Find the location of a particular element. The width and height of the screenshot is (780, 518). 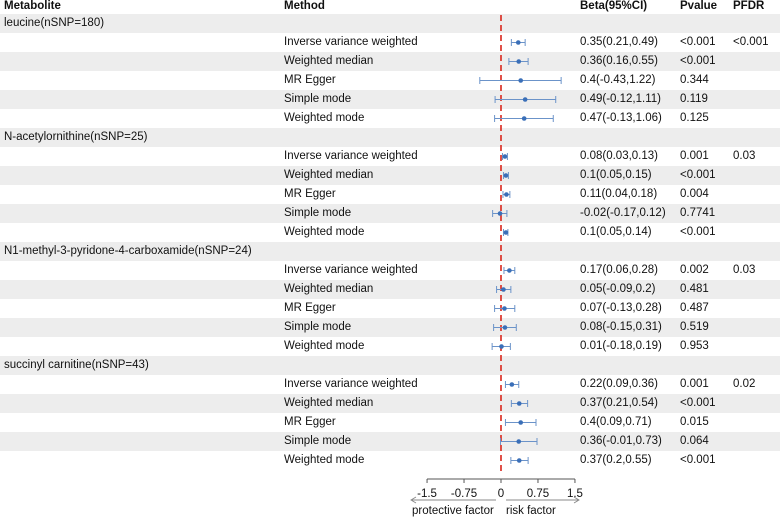

x-tick-label: 0.75 is located at coordinates (538, 494).